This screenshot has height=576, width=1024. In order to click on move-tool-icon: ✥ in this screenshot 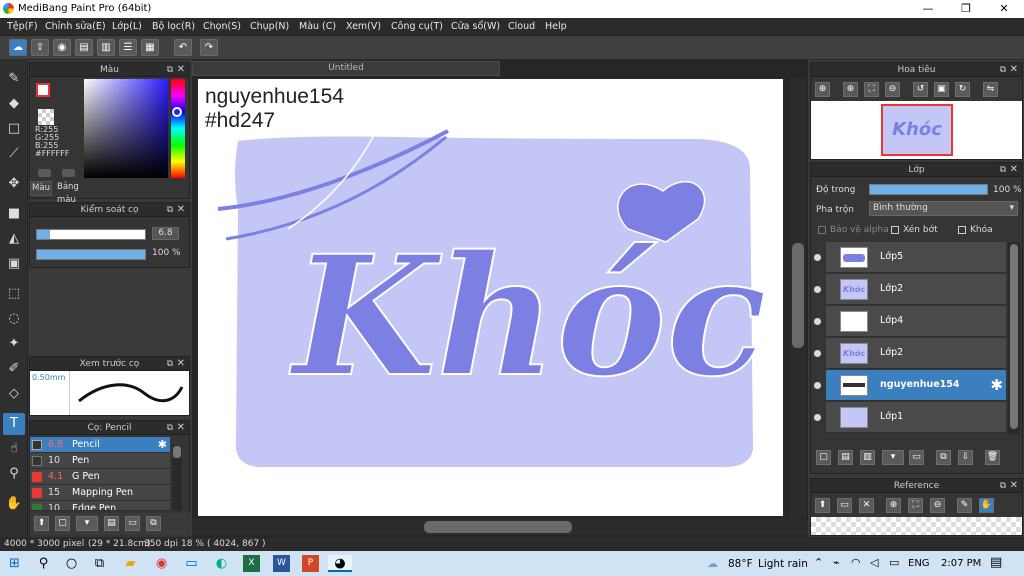, I will do `click(14, 184)`.